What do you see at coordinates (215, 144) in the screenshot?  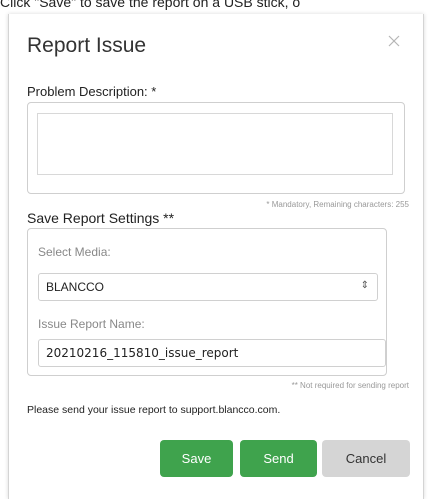 I see `problem-description-field` at bounding box center [215, 144].